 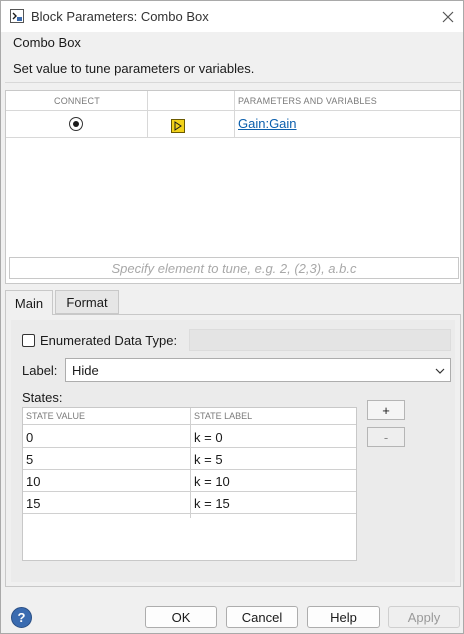 What do you see at coordinates (40, 370) in the screenshot?
I see `label-field-label: Label:` at bounding box center [40, 370].